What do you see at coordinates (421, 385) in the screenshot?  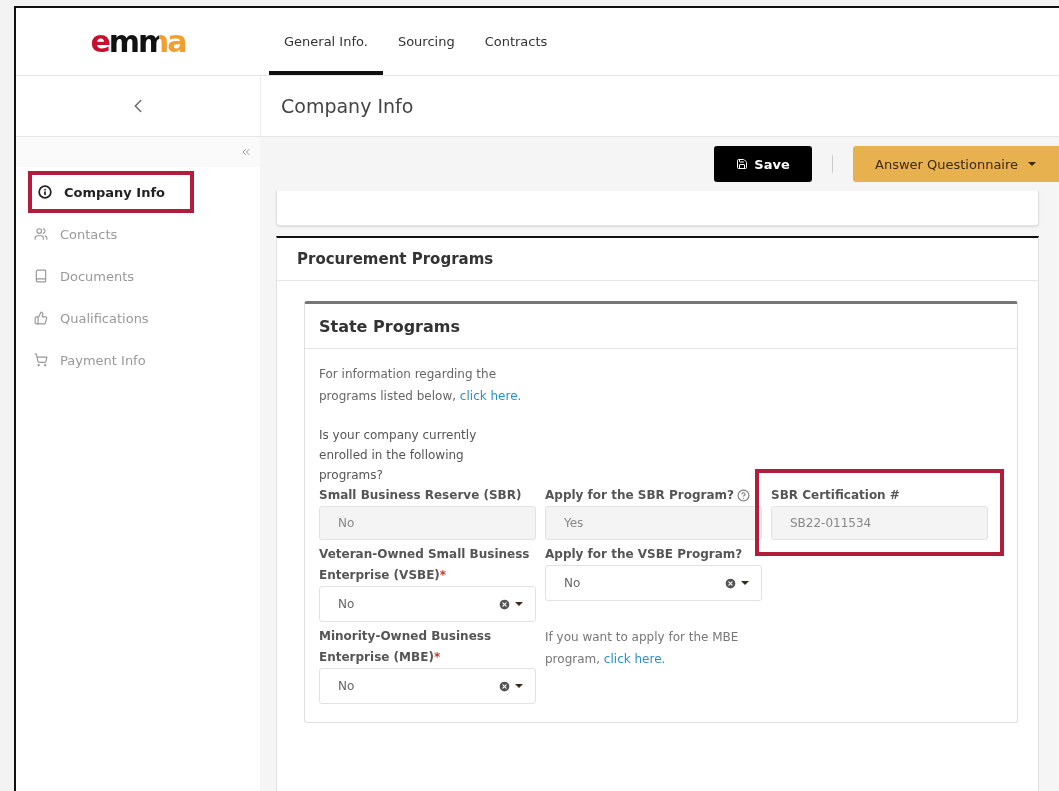 I see `intro-text: For information regarding the programs listed below, click here.` at bounding box center [421, 385].